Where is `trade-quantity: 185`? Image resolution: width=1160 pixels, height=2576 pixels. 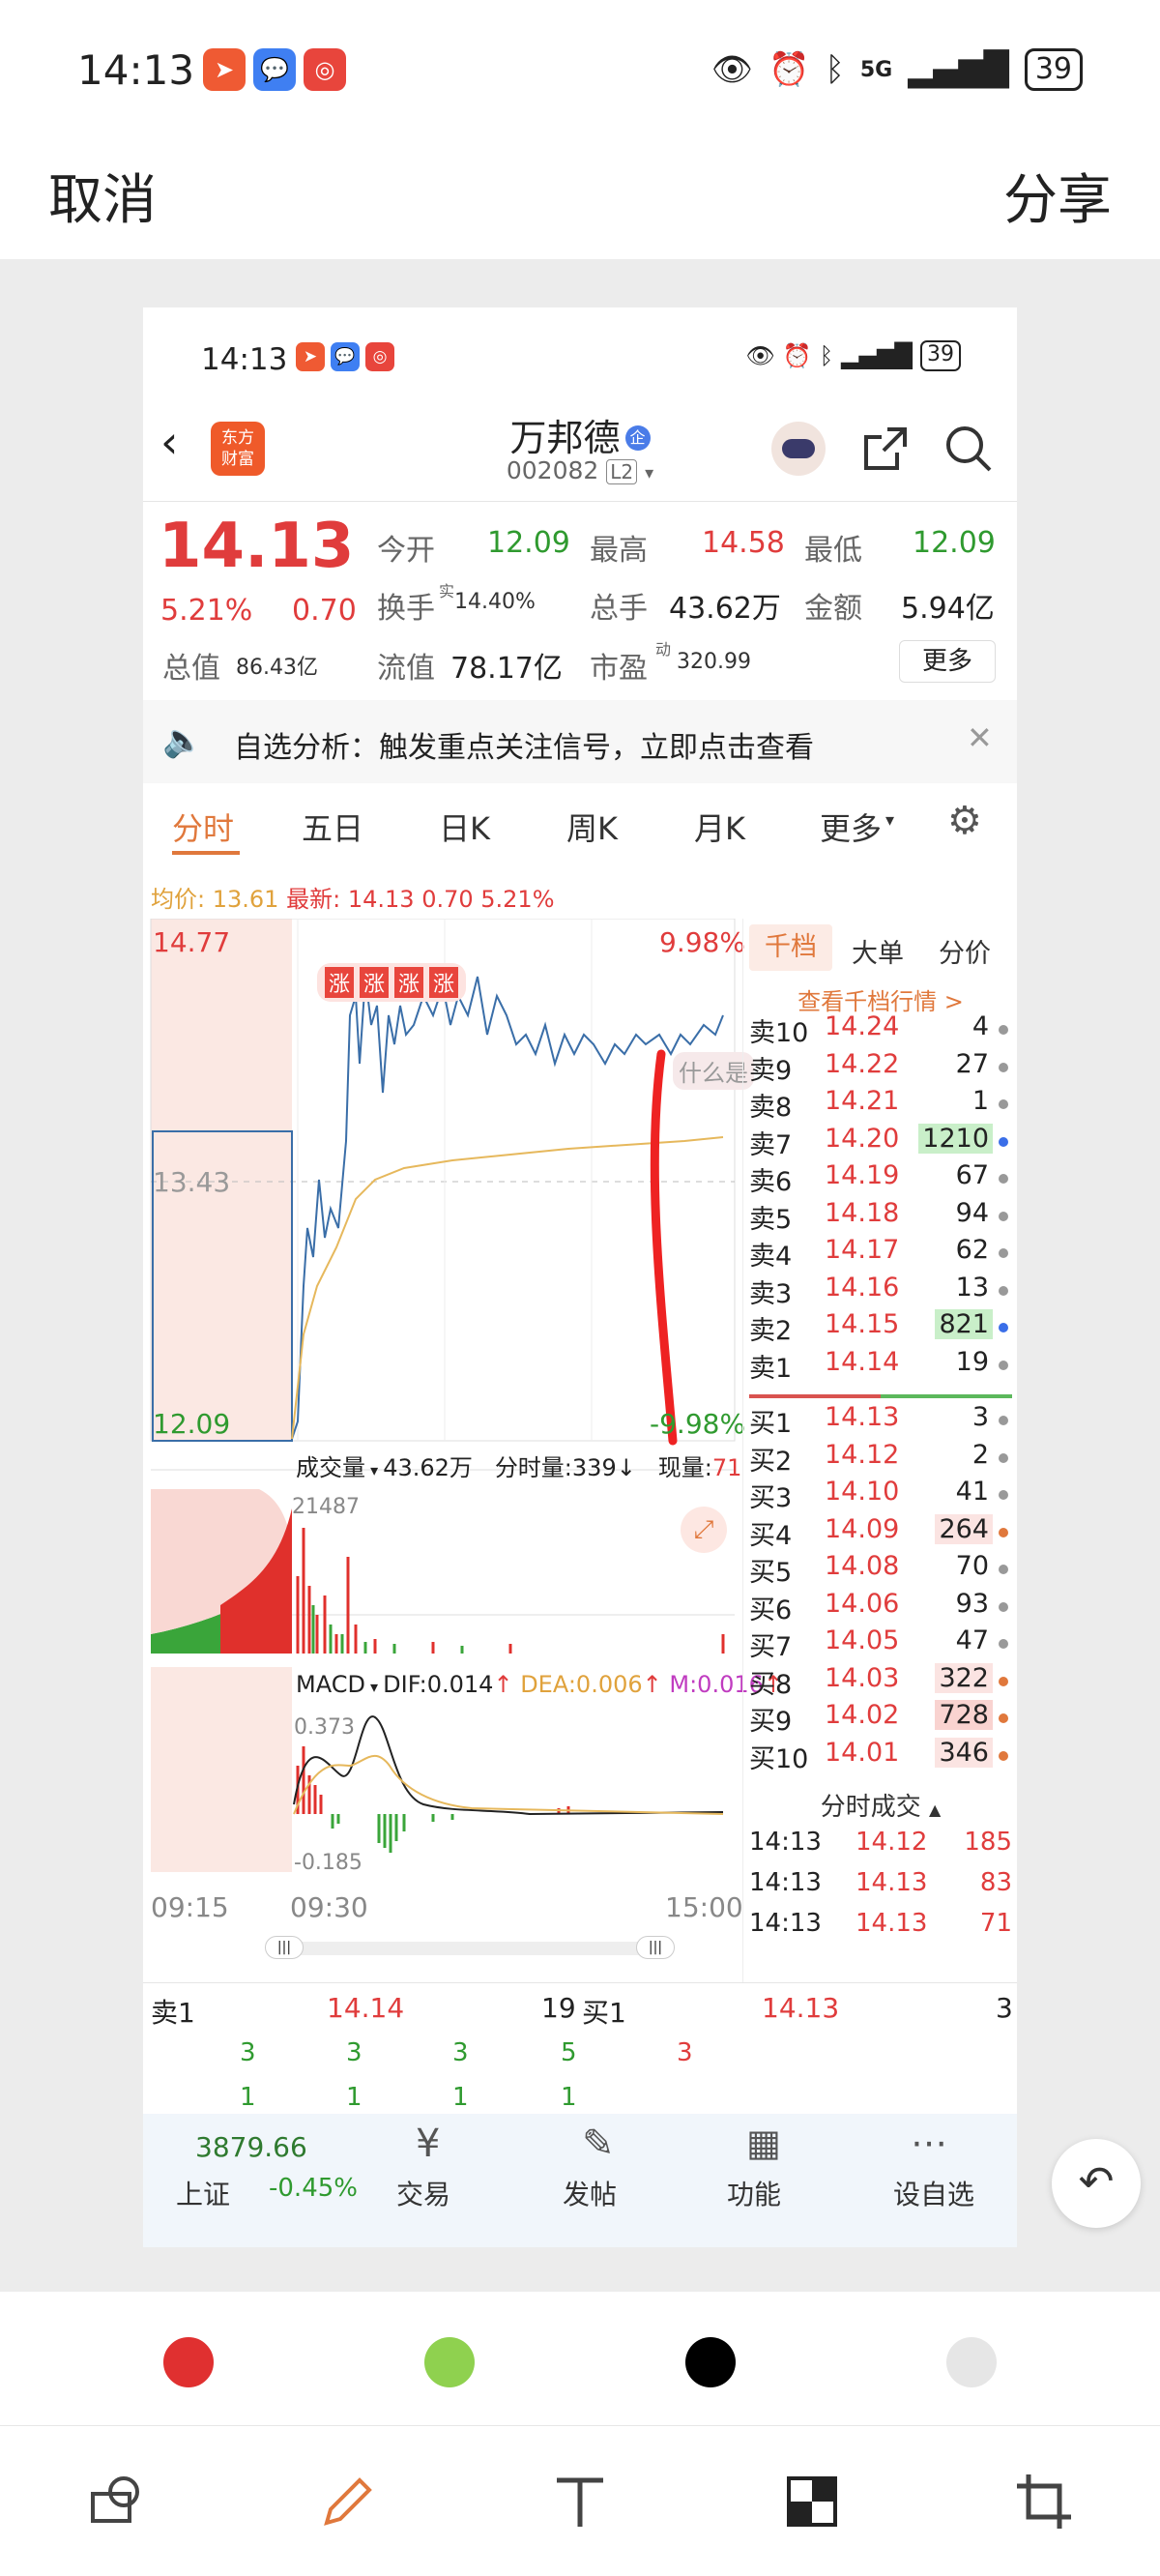
trade-quantity: 185 is located at coordinates (988, 1842).